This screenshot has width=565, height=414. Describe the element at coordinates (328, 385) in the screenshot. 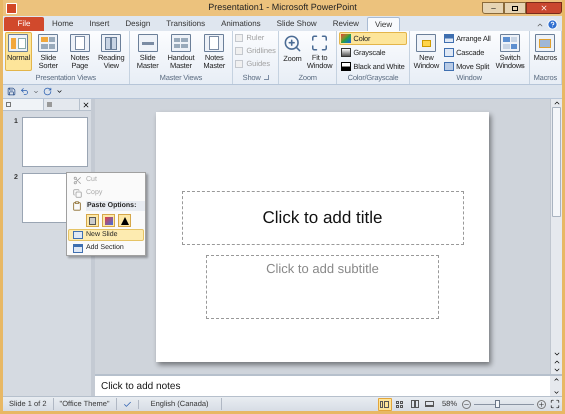

I see `notes-pane: Click to add notes` at that location.